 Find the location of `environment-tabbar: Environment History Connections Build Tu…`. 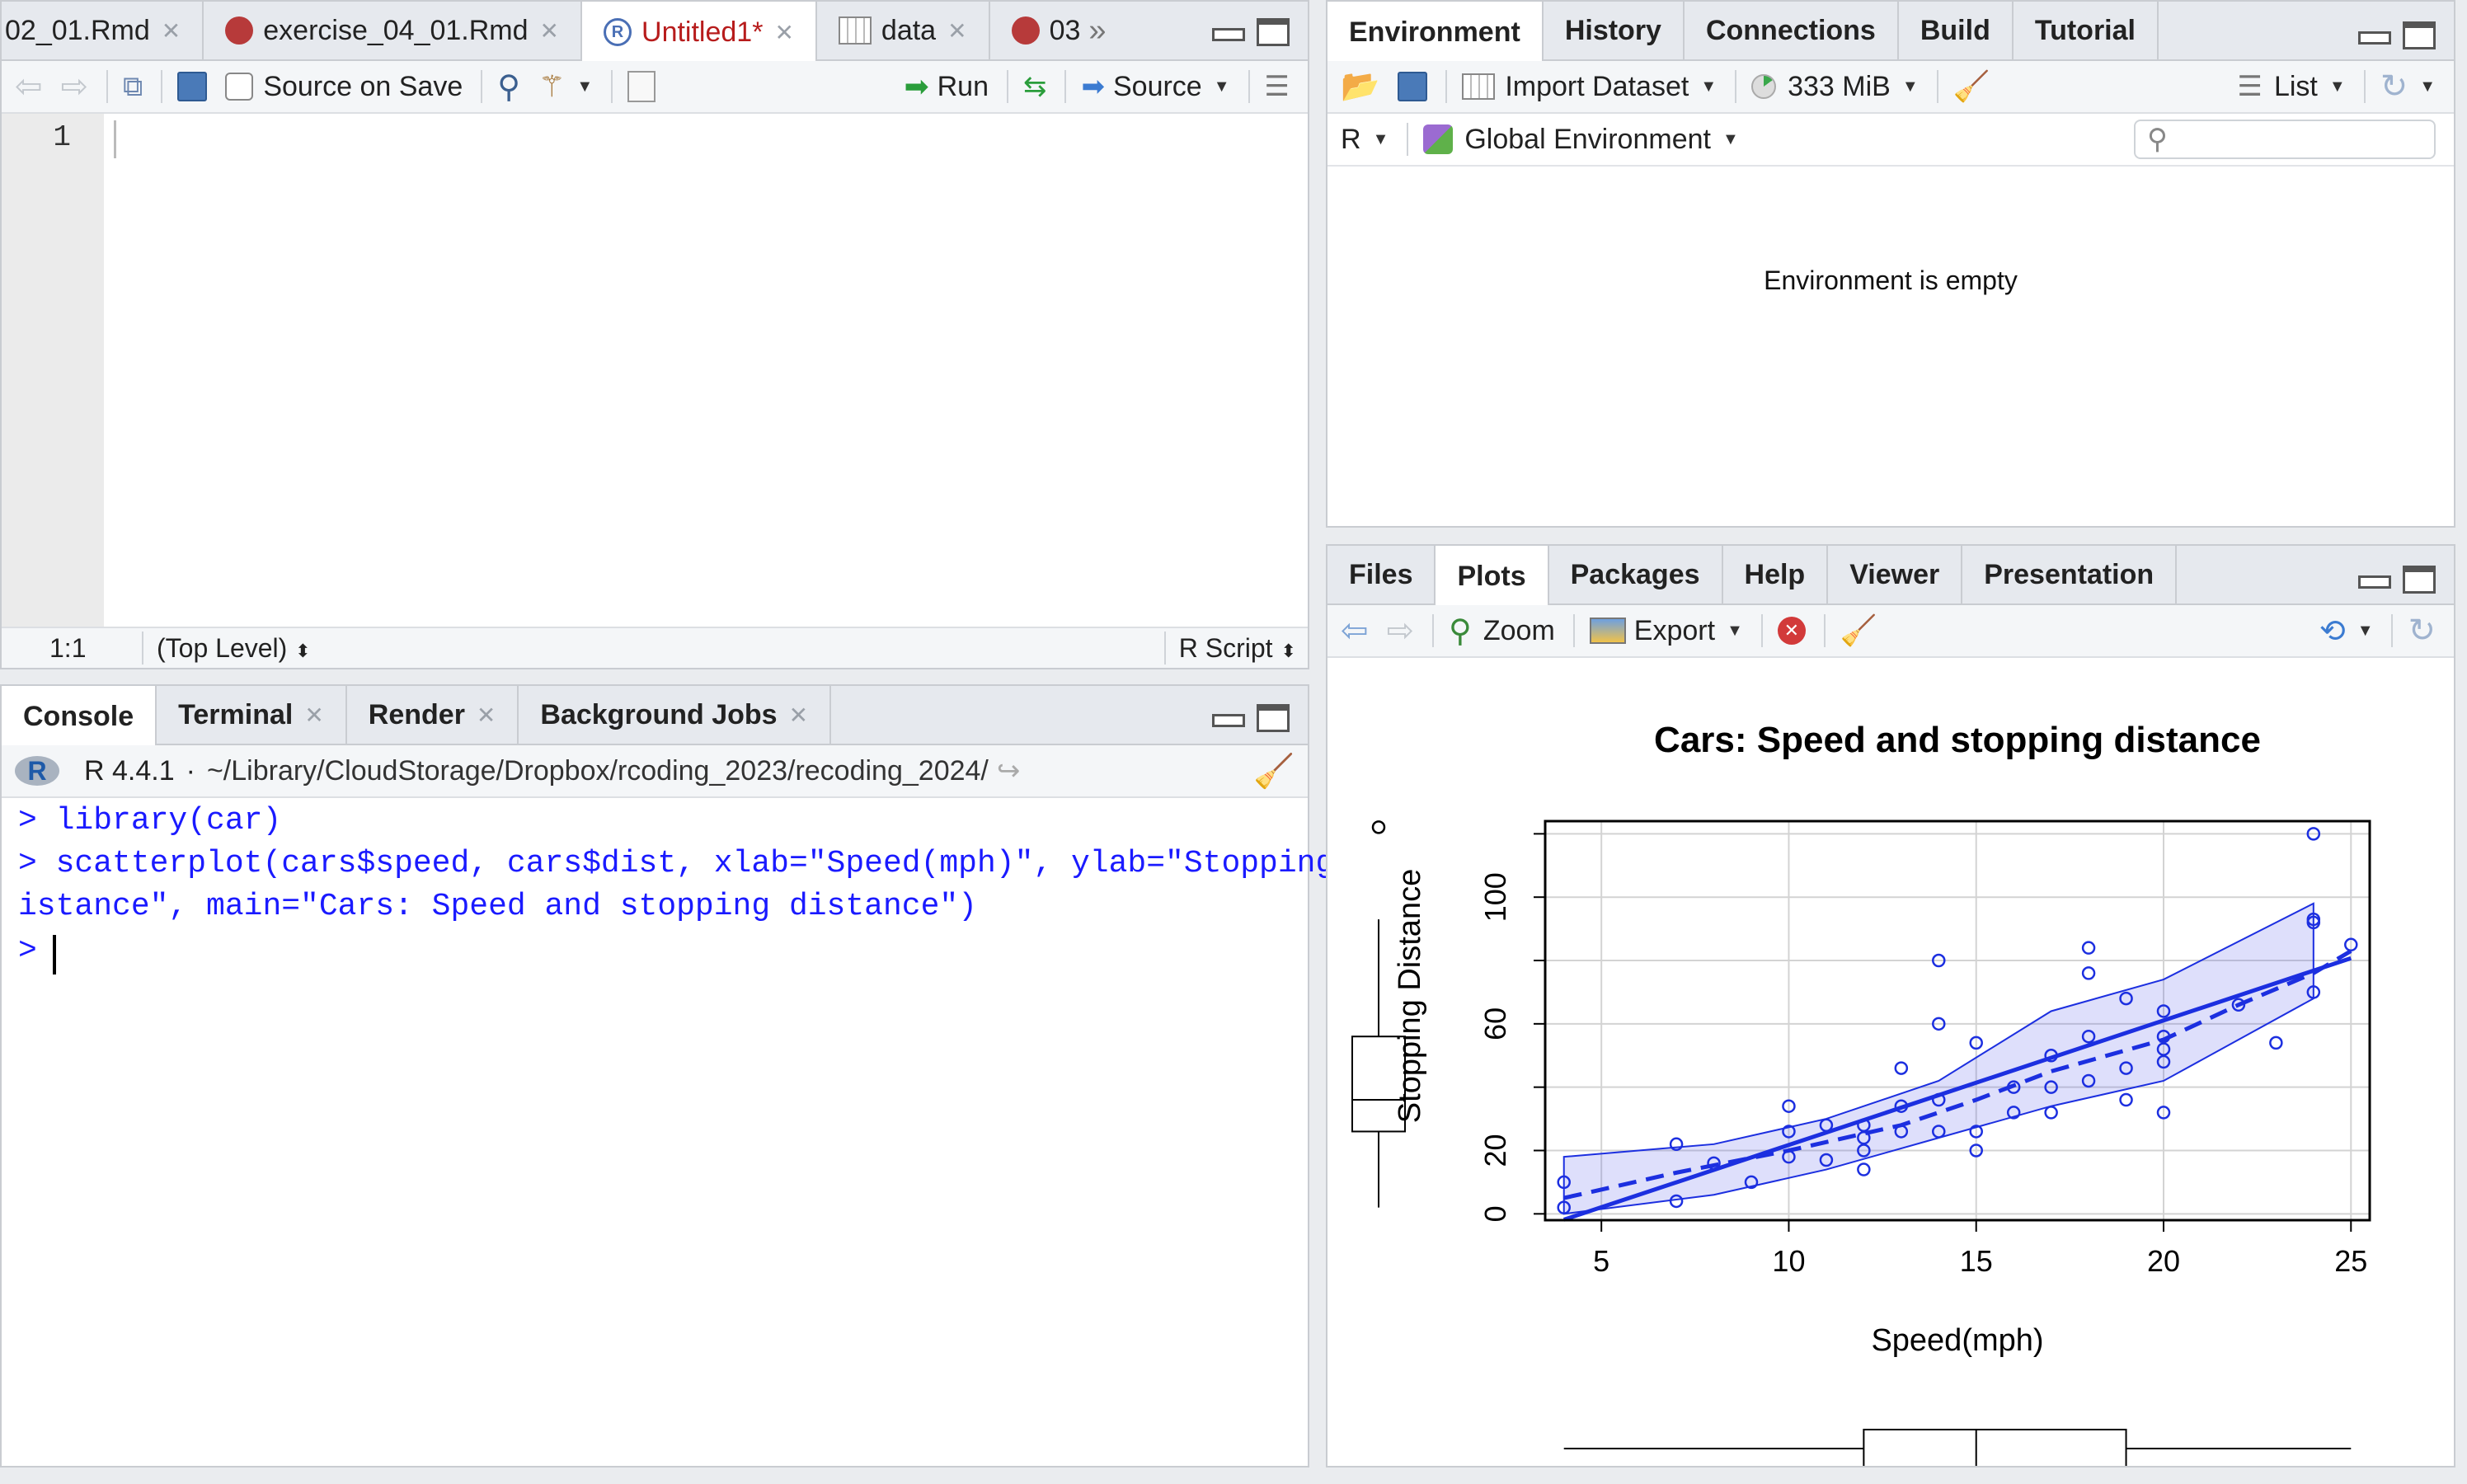

environment-tabbar: Environment History Connections Build Tu… is located at coordinates (1890, 32).